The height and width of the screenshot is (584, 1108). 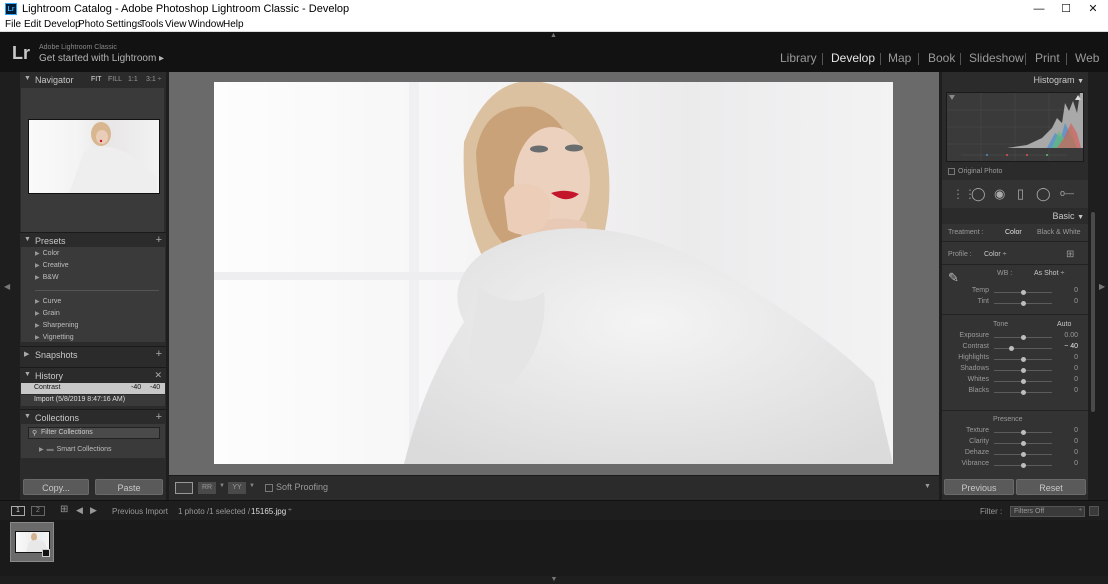 I want to click on history-item-contrast: Contrast -40 -40, so click(x=93, y=388).